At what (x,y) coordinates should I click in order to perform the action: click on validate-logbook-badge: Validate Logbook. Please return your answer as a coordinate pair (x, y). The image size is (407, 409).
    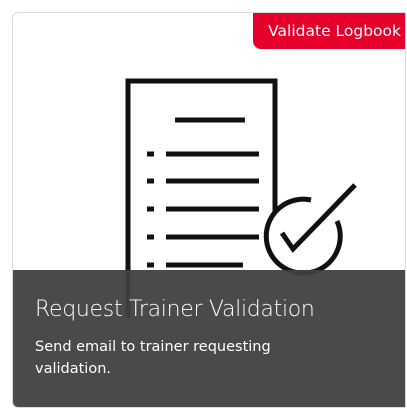
    Looking at the image, I should click on (329, 31).